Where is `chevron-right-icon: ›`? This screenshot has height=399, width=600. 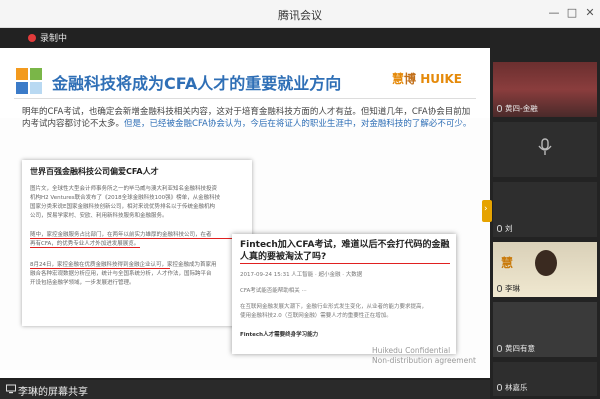
chevron-right-icon: › is located at coordinates (486, 209).